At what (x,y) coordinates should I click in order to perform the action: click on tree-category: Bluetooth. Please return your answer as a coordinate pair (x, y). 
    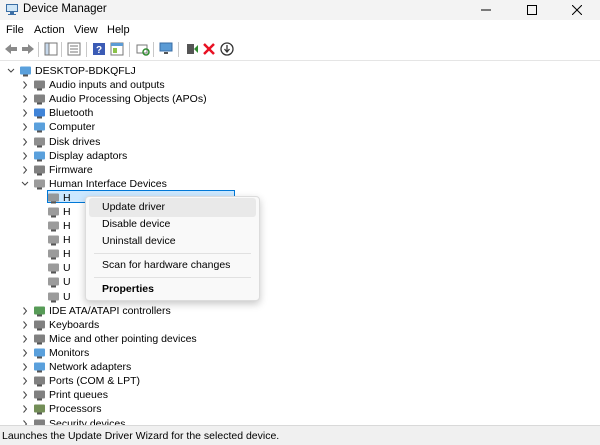
    Looking at the image, I should click on (300, 113).